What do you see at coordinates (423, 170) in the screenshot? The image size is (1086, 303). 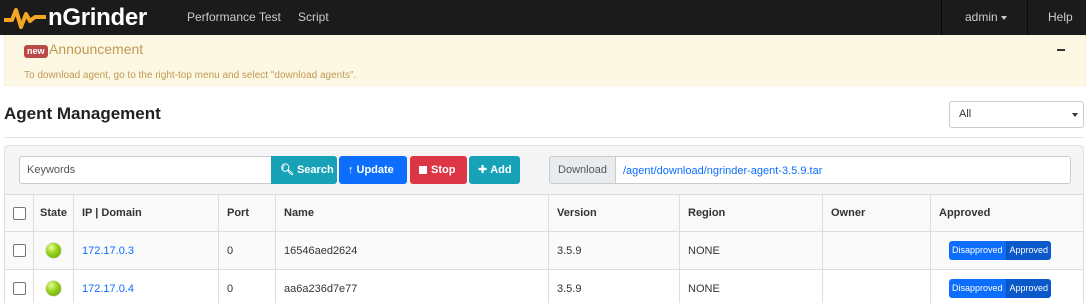 I see `stop-icon` at bounding box center [423, 170].